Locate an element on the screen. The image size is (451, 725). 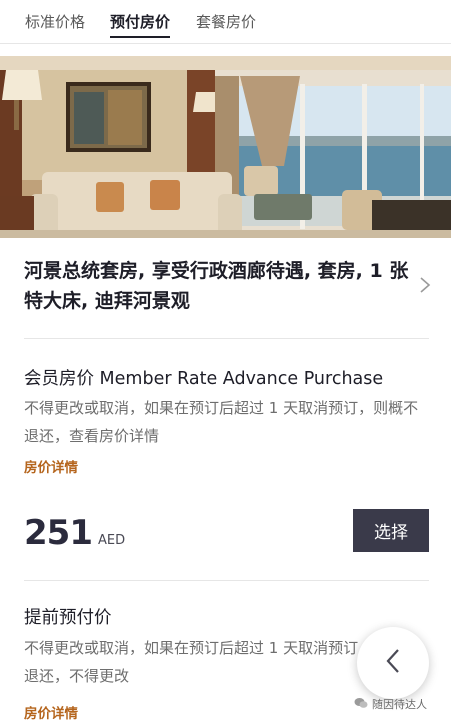
select-button: 选择 is located at coordinates (391, 530).